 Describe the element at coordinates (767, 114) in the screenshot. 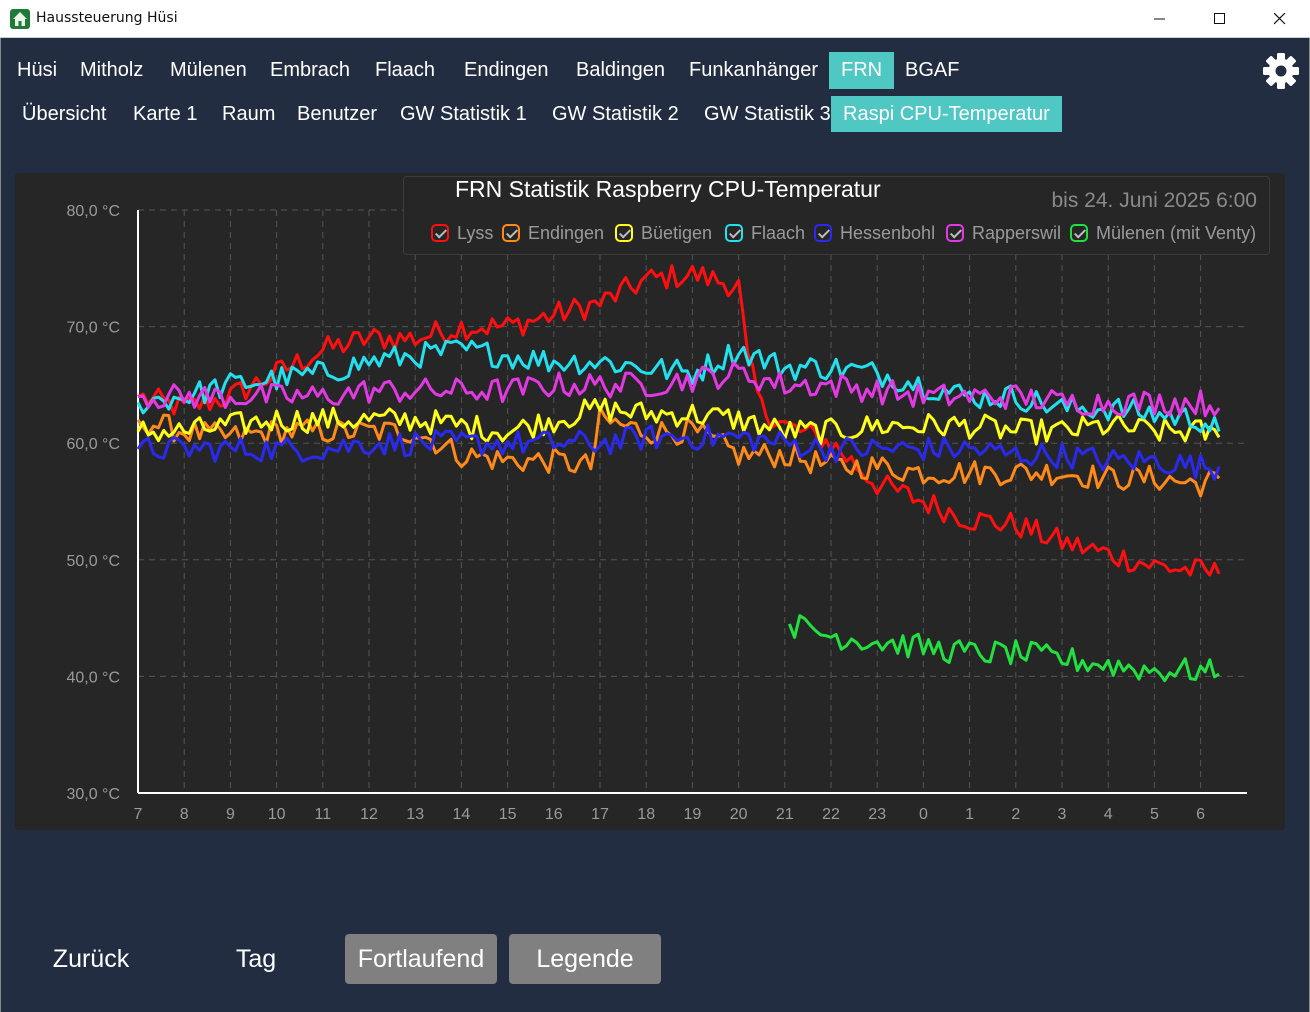

I see `tab-gw-statistik-3: GW Statistik 3` at that location.